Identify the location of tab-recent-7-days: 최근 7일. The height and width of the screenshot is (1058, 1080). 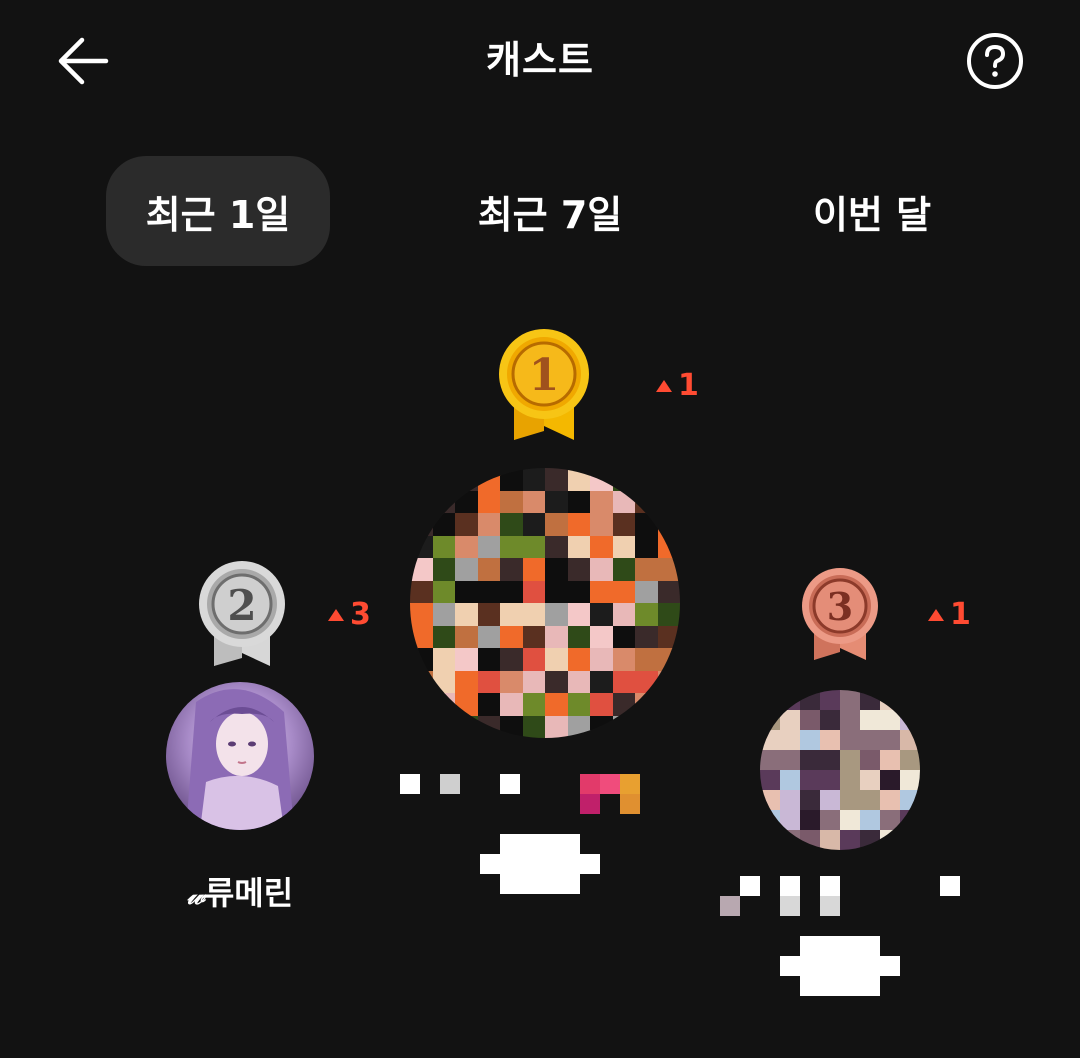
(550, 211).